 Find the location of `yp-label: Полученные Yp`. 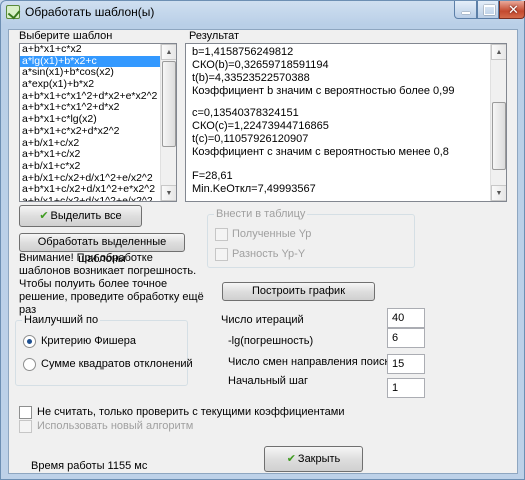

yp-label: Полученные Yp is located at coordinates (272, 234).